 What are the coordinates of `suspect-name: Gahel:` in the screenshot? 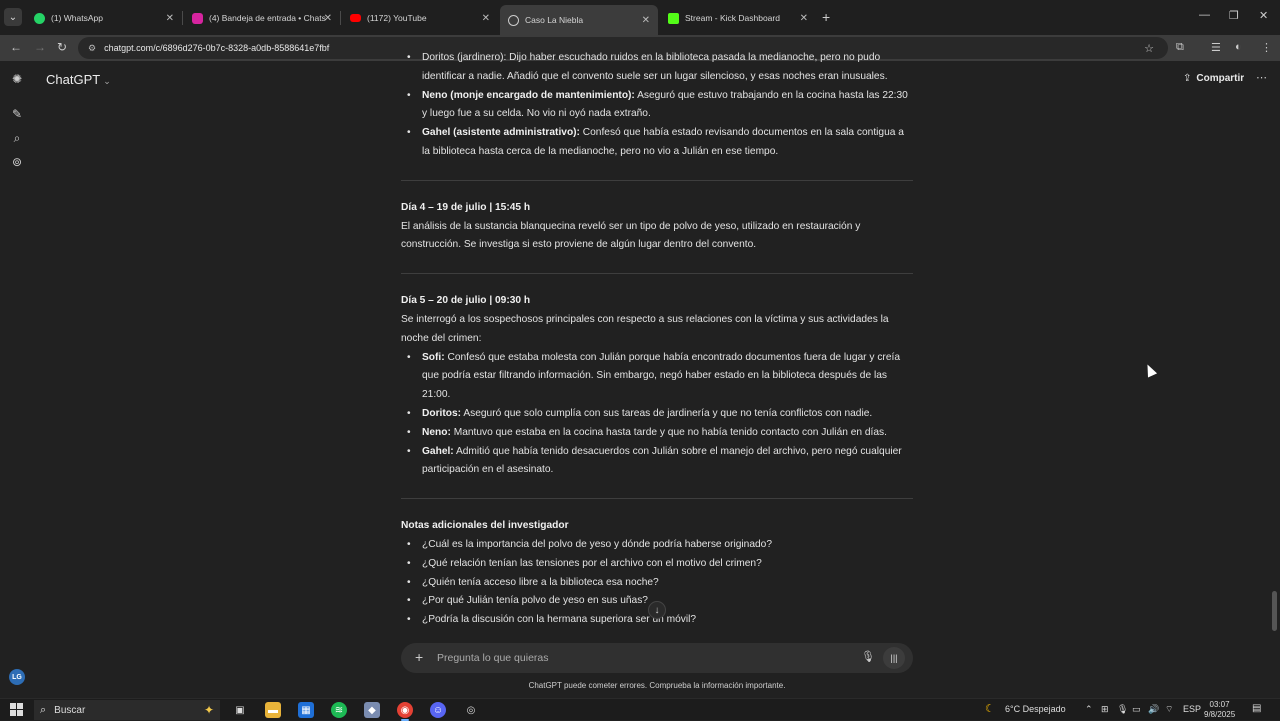 It's located at (438, 451).